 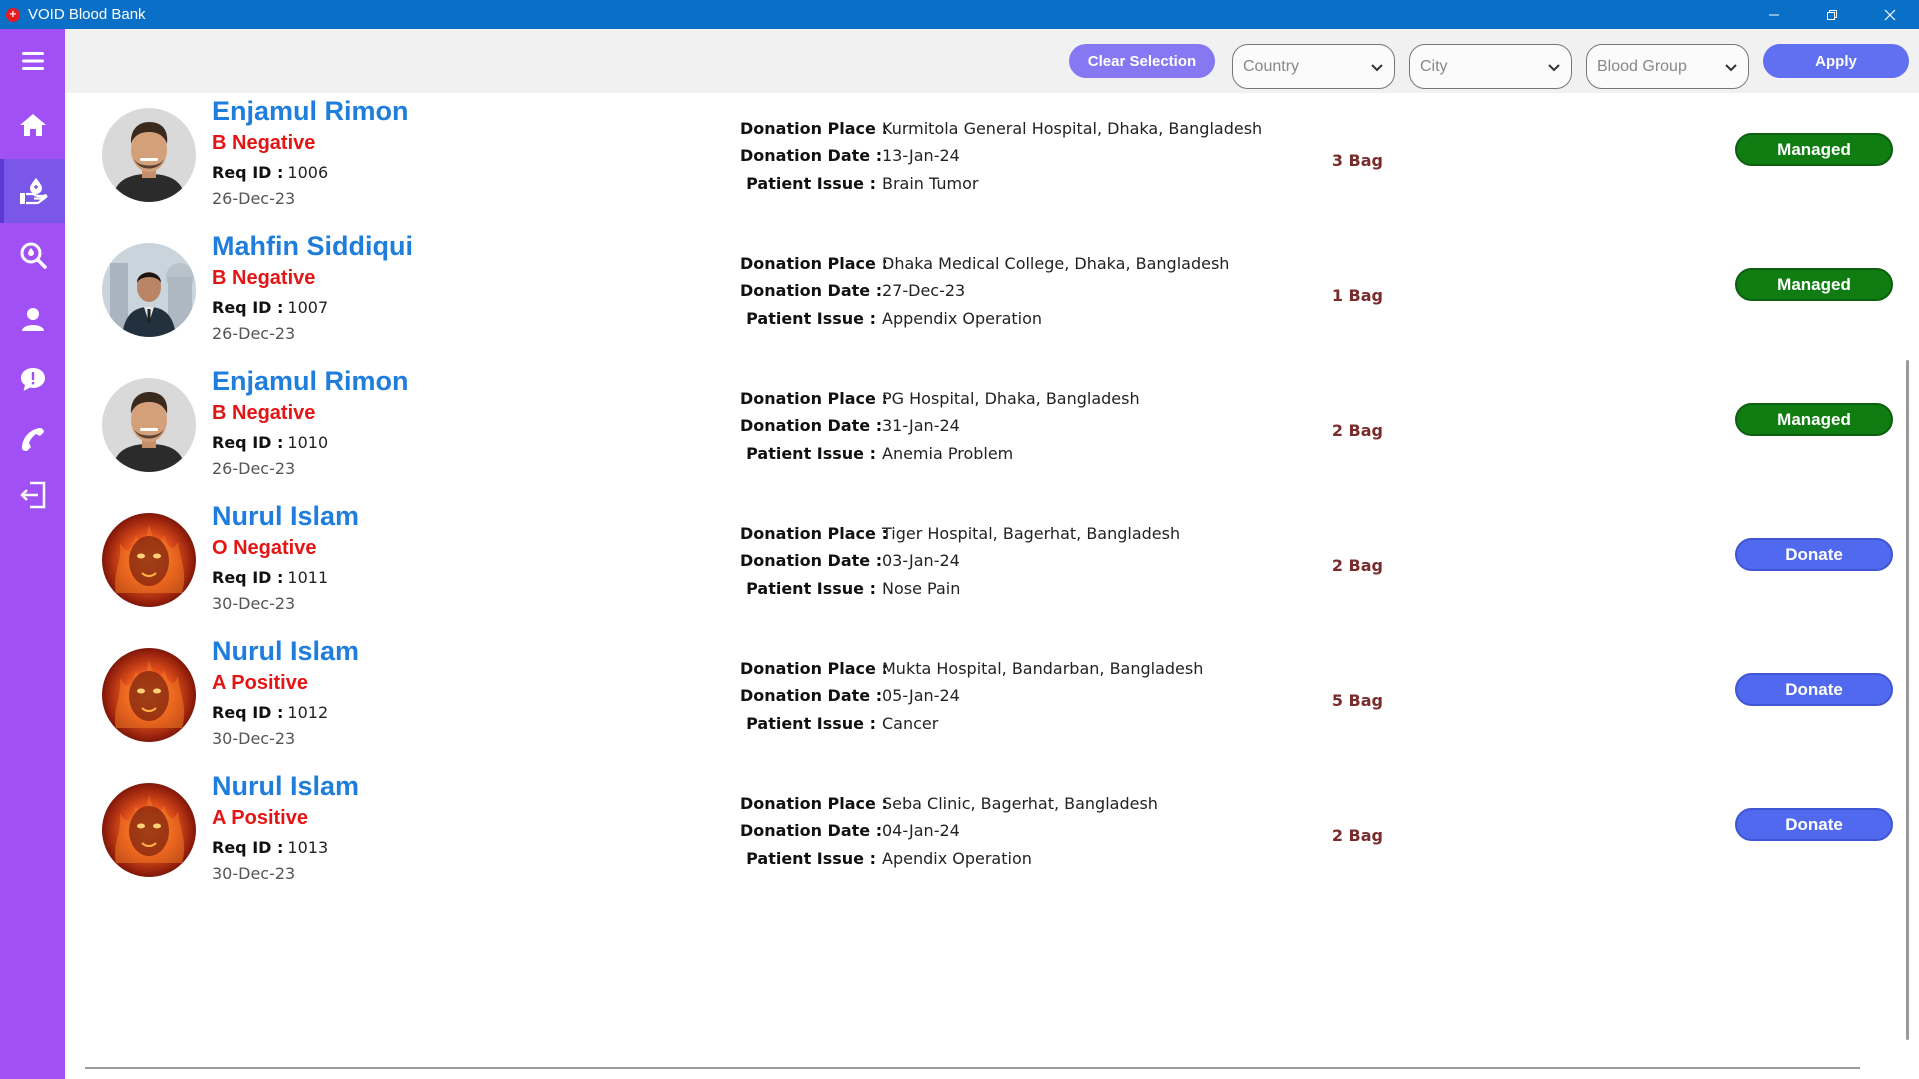 I want to click on minimize-icon, so click(x=1774, y=14).